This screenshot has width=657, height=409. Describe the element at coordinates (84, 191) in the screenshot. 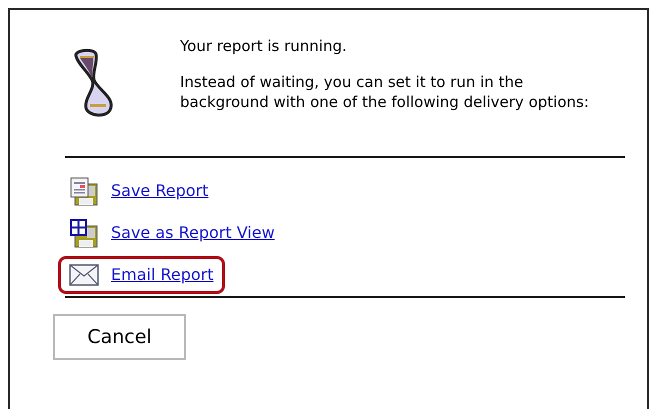

I see `document-disk-icon` at that location.